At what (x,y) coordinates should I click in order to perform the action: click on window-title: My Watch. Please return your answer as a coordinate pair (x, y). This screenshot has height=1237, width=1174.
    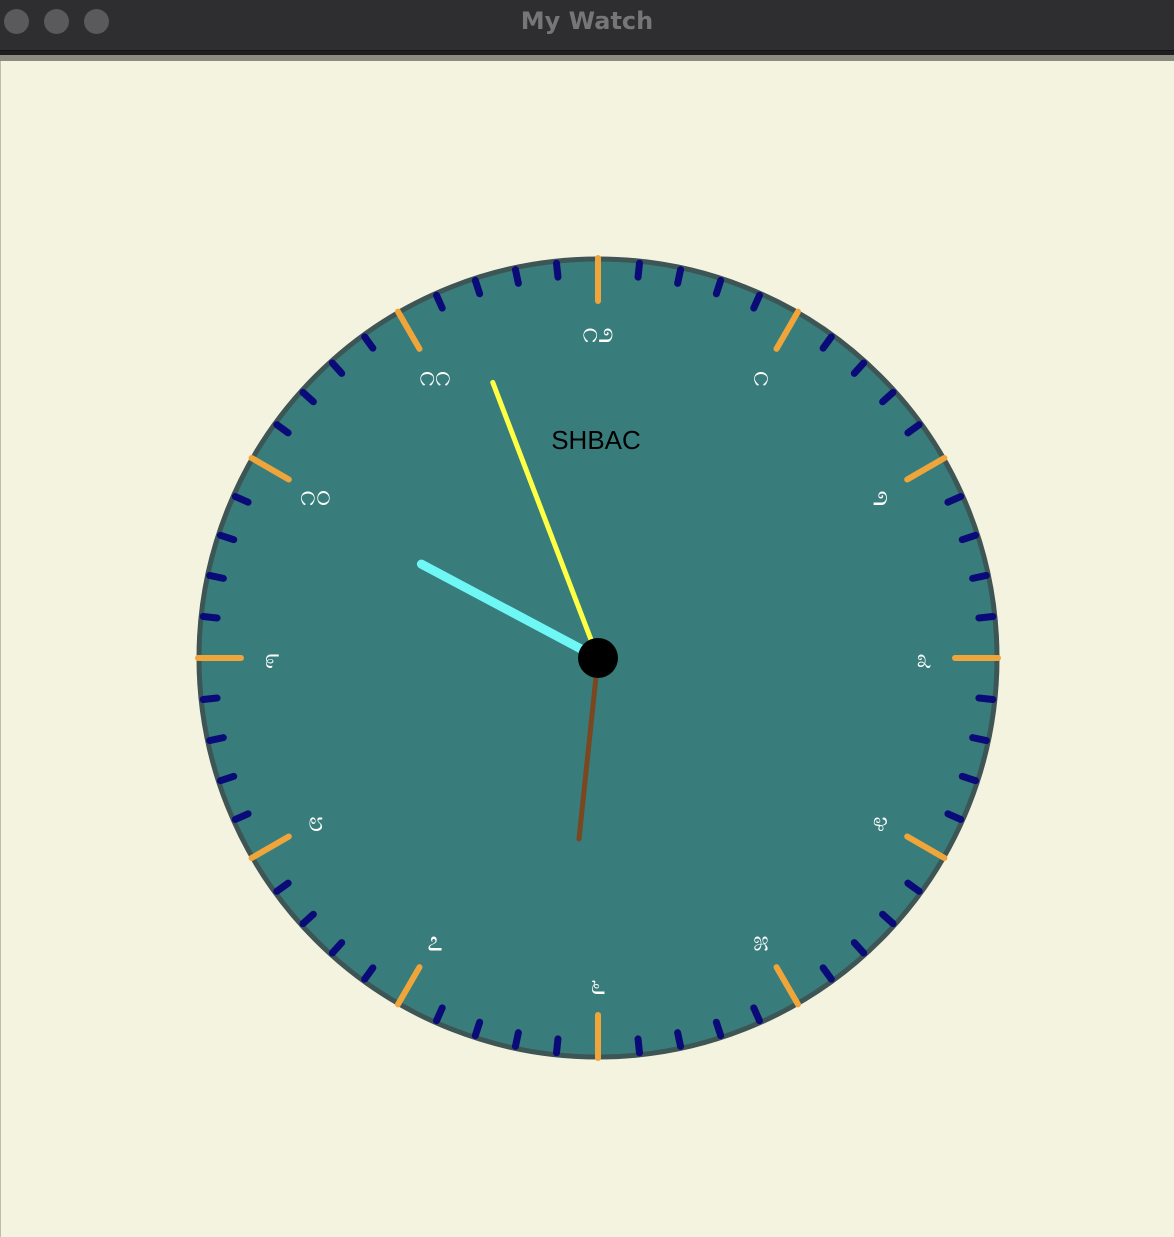
    Looking at the image, I should click on (587, 21).